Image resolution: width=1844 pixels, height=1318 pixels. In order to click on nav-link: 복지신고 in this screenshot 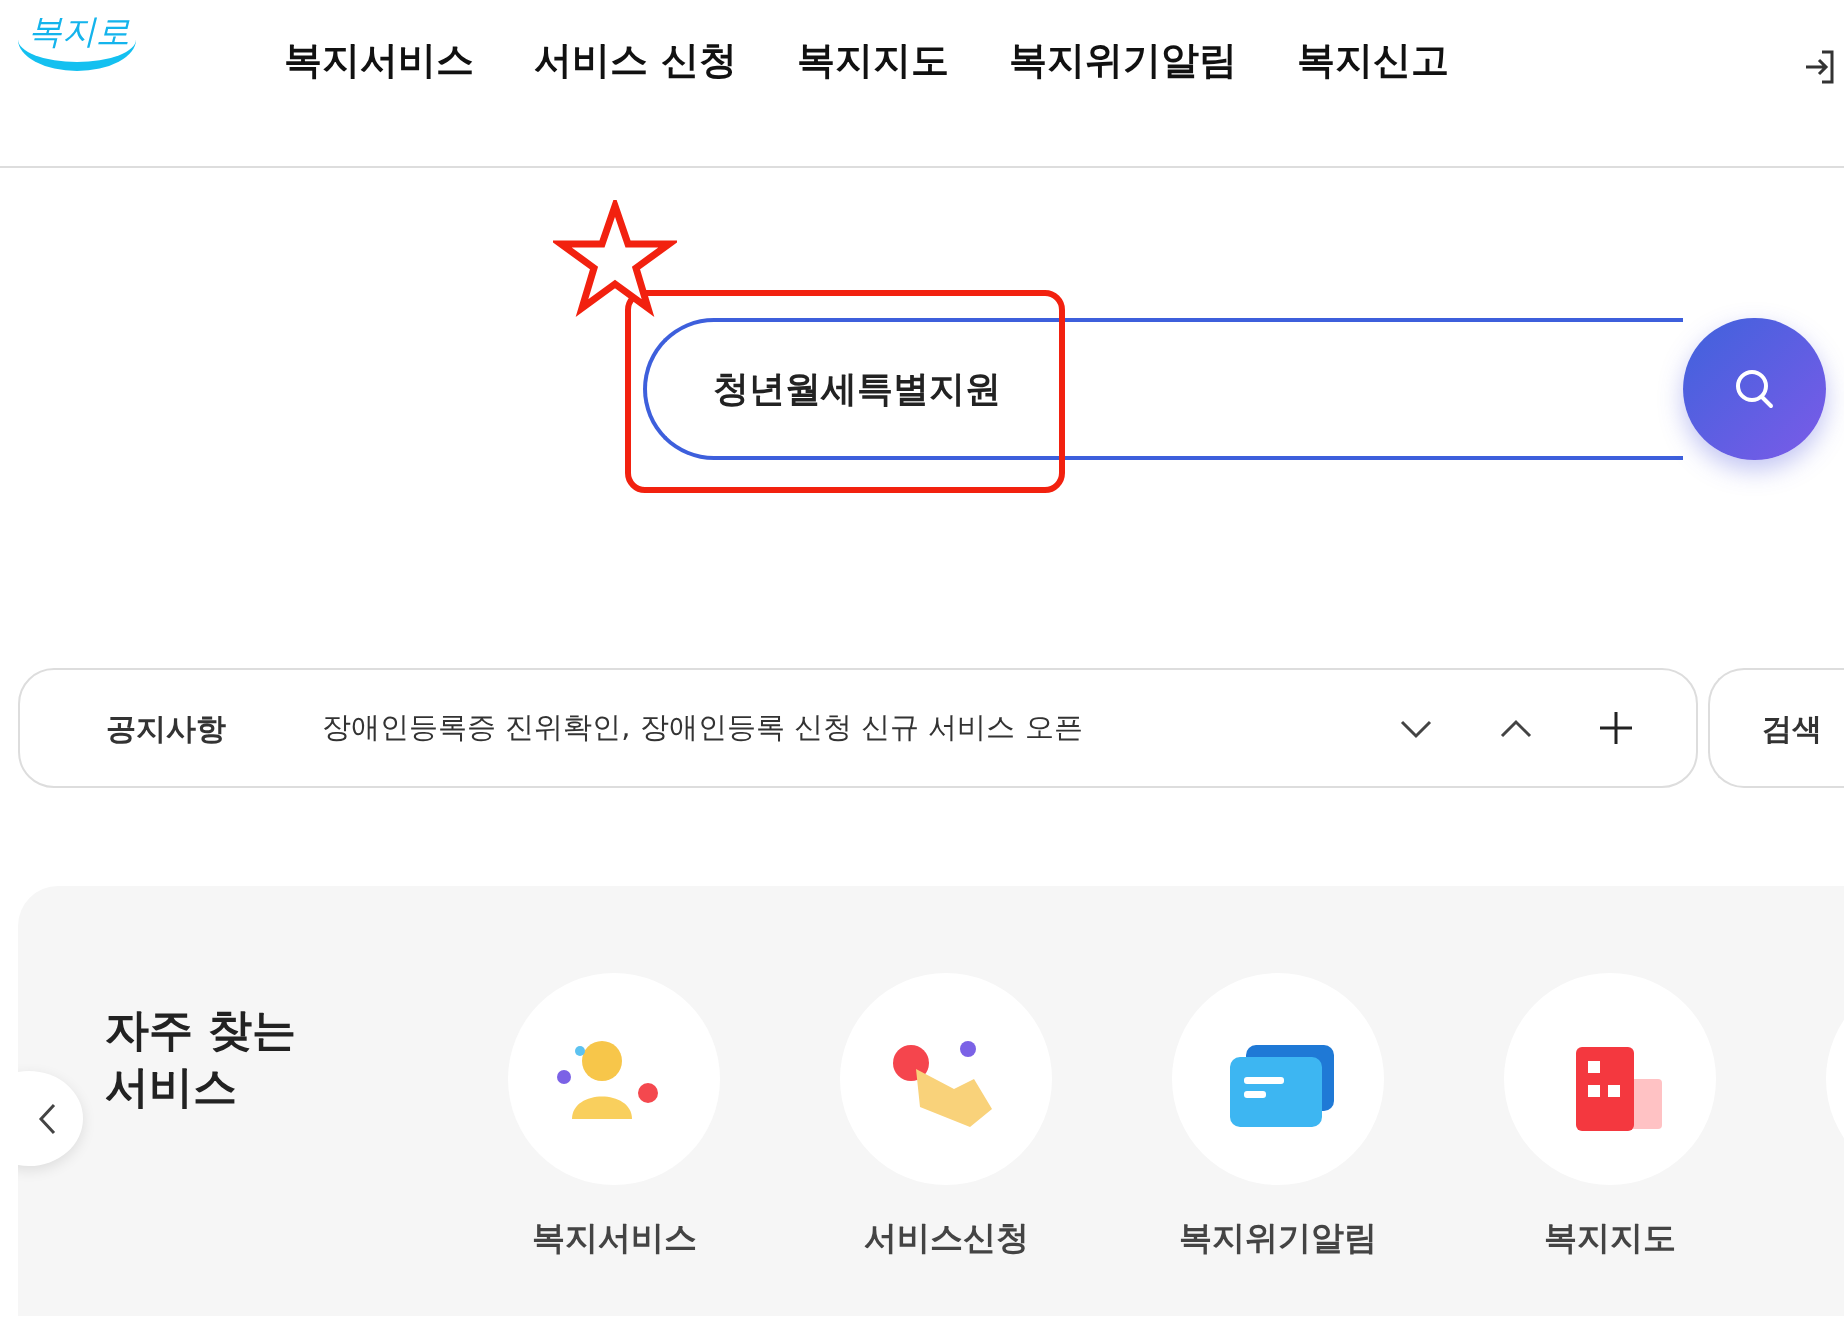, I will do `click(1373, 60)`.